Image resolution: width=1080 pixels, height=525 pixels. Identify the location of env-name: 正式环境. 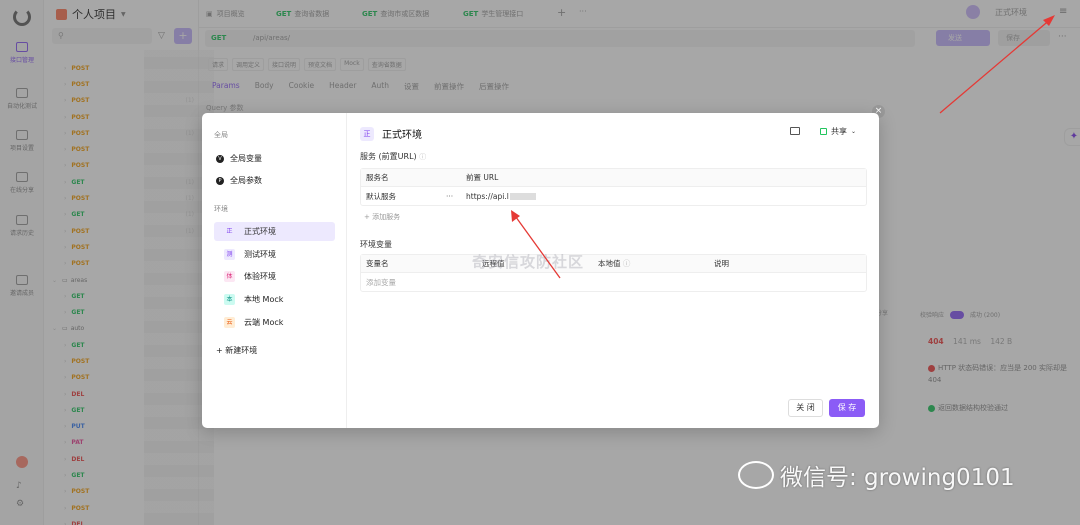
(402, 133).